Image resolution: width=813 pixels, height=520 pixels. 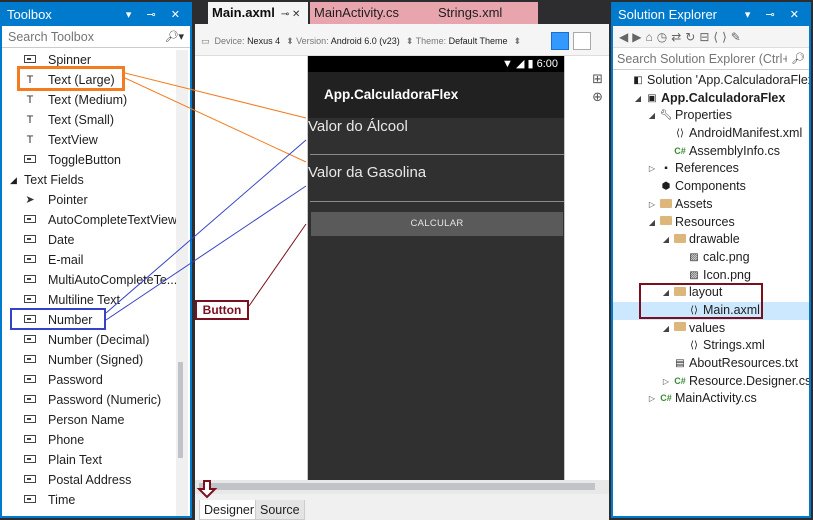 I want to click on back-icon: ◀, so click(x=625, y=37).